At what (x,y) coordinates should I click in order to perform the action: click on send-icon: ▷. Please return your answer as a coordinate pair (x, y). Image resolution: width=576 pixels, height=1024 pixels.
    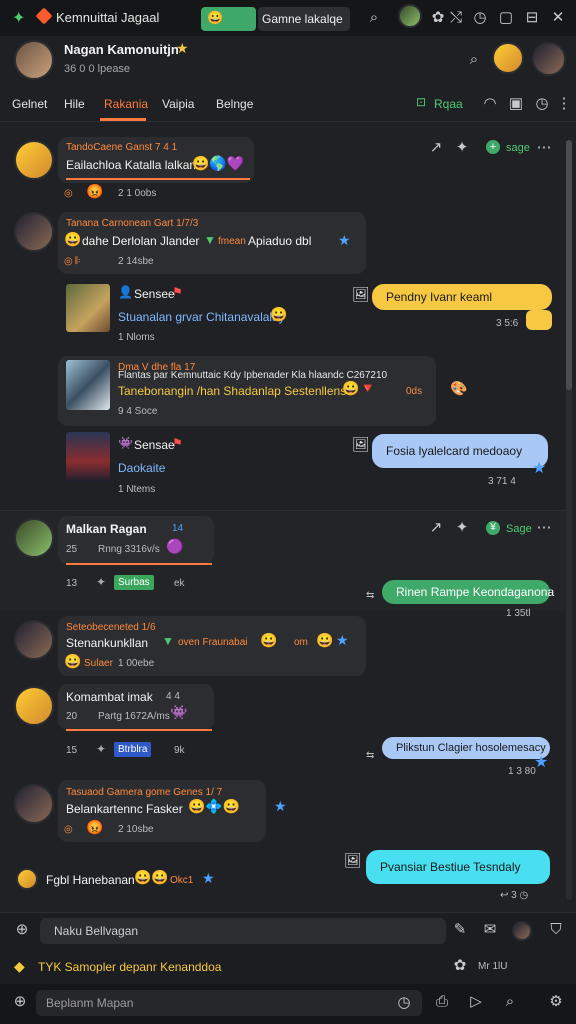
    Looking at the image, I should click on (476, 1002).